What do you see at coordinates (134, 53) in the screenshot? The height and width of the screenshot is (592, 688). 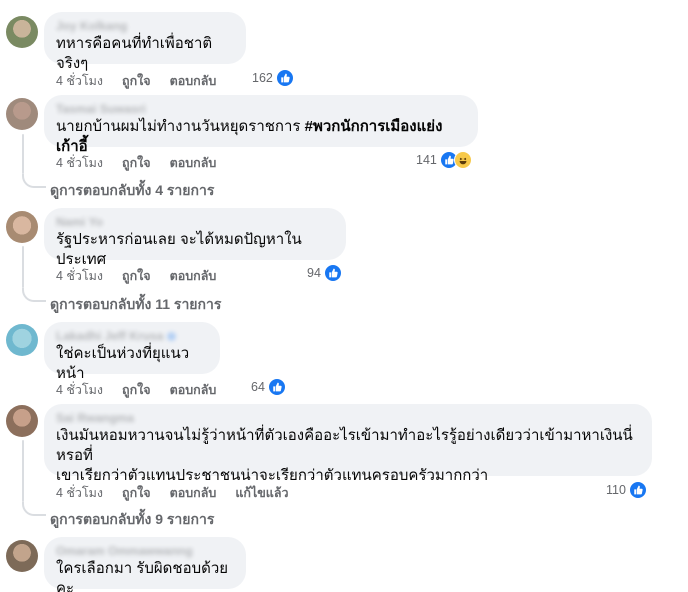 I see `comment-text: ทหารคือคนที่ทำเพื่อชาติจริงๆ` at bounding box center [134, 53].